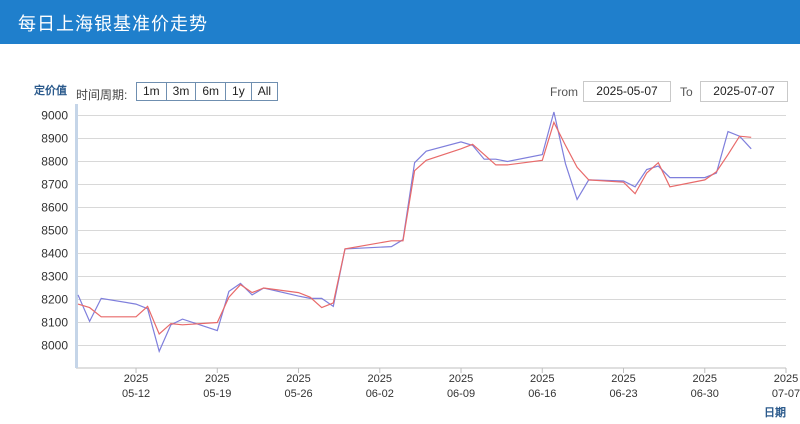 The width and height of the screenshot is (800, 424). What do you see at coordinates (54, 231) in the screenshot?
I see `y-tick-label: 8500` at bounding box center [54, 231].